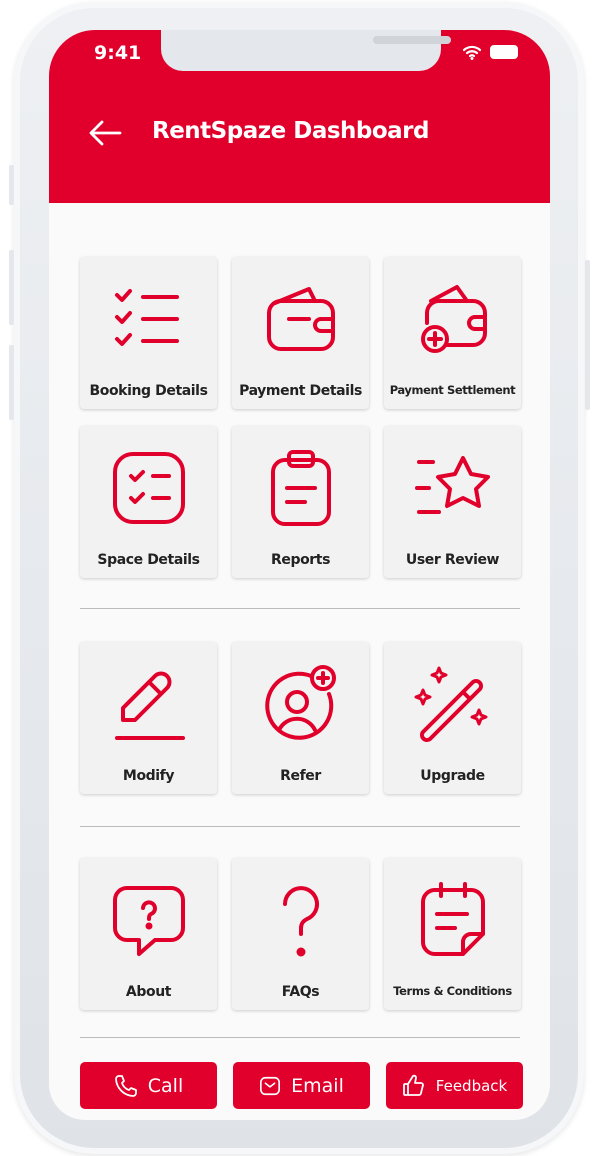  What do you see at coordinates (300, 488) in the screenshot?
I see `clipboard-icon` at bounding box center [300, 488].